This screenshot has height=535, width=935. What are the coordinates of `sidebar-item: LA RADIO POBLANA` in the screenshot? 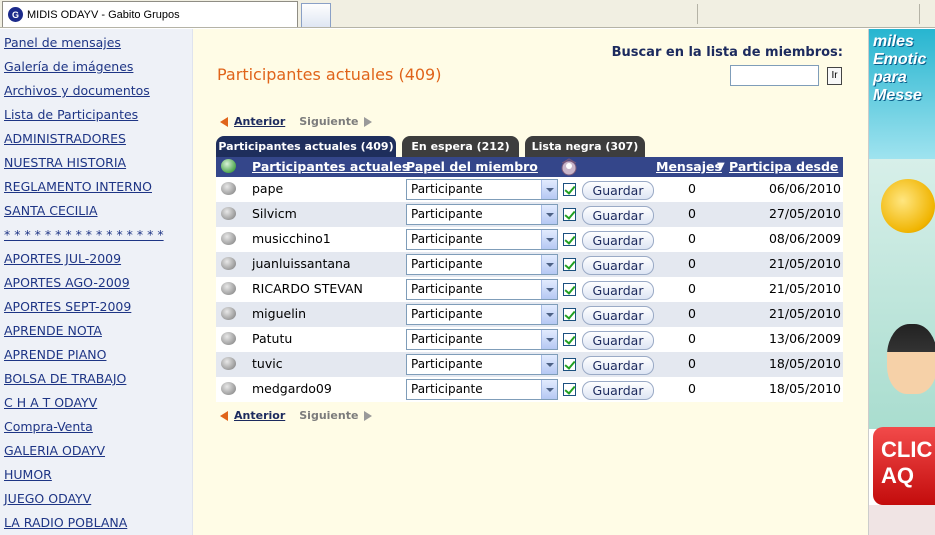 It's located at (96, 524).